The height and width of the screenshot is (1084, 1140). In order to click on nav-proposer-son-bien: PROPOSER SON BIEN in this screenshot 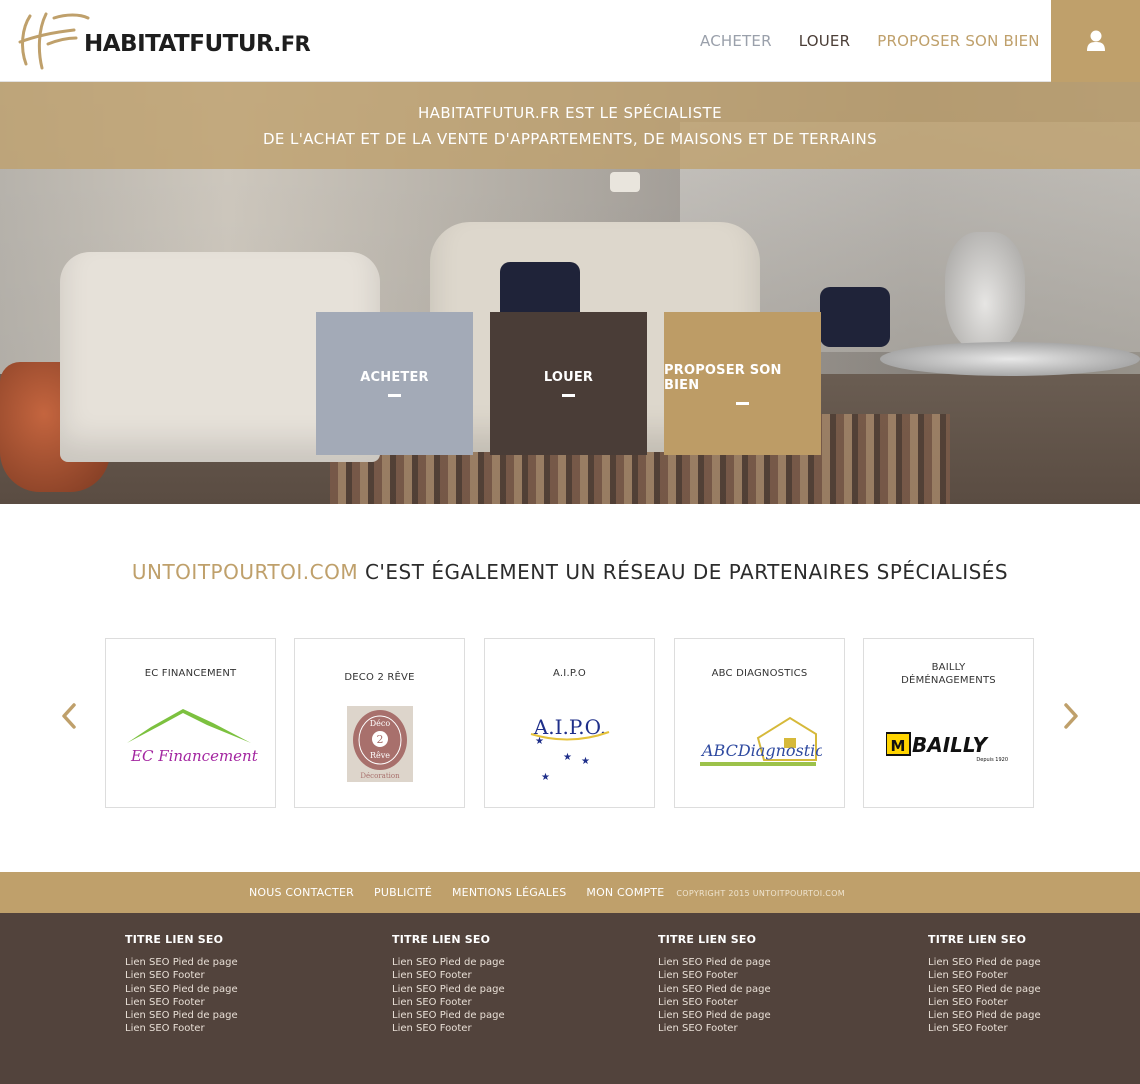, I will do `click(958, 41)`.